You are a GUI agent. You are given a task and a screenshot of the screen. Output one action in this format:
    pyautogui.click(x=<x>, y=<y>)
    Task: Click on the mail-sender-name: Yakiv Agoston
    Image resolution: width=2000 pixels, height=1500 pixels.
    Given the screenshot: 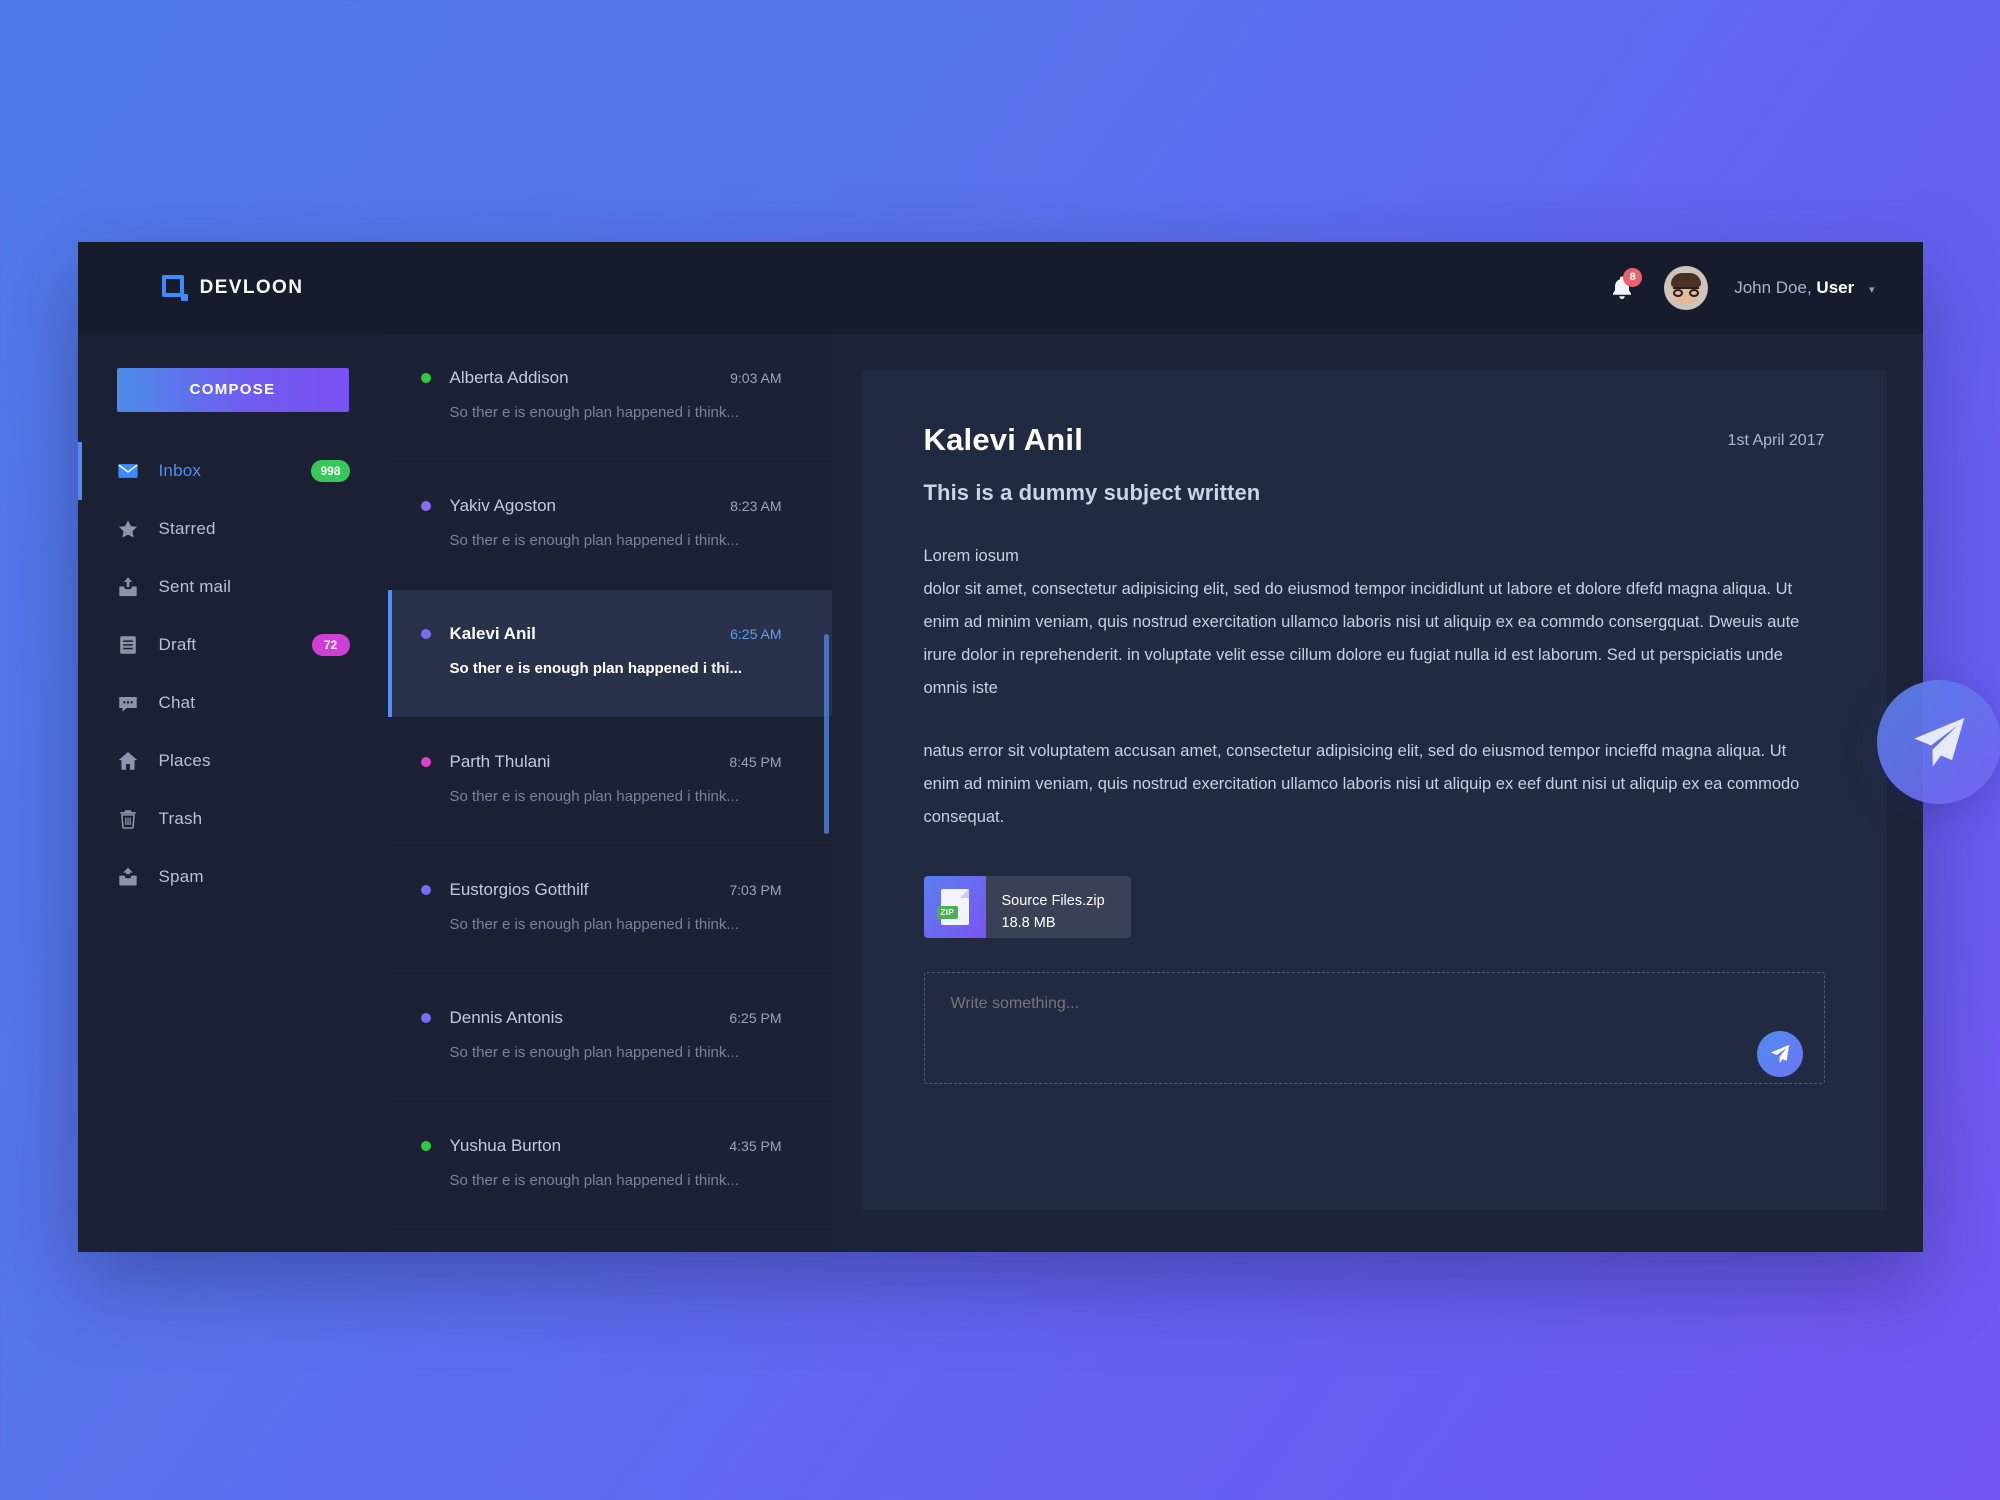 What is the action you would take?
    pyautogui.click(x=502, y=505)
    